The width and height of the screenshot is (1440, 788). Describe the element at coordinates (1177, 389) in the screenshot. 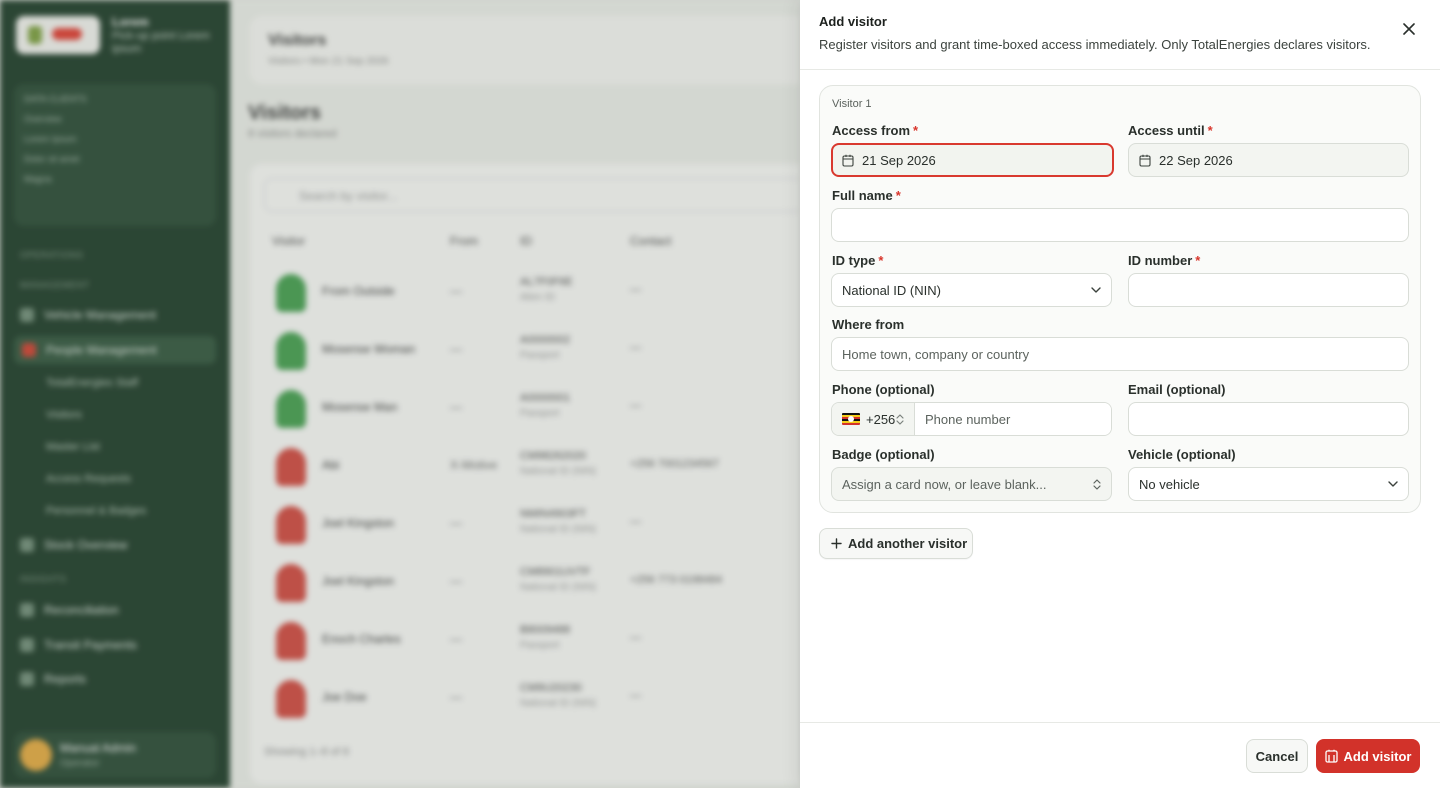

I see `email-label: Email (optional)` at that location.